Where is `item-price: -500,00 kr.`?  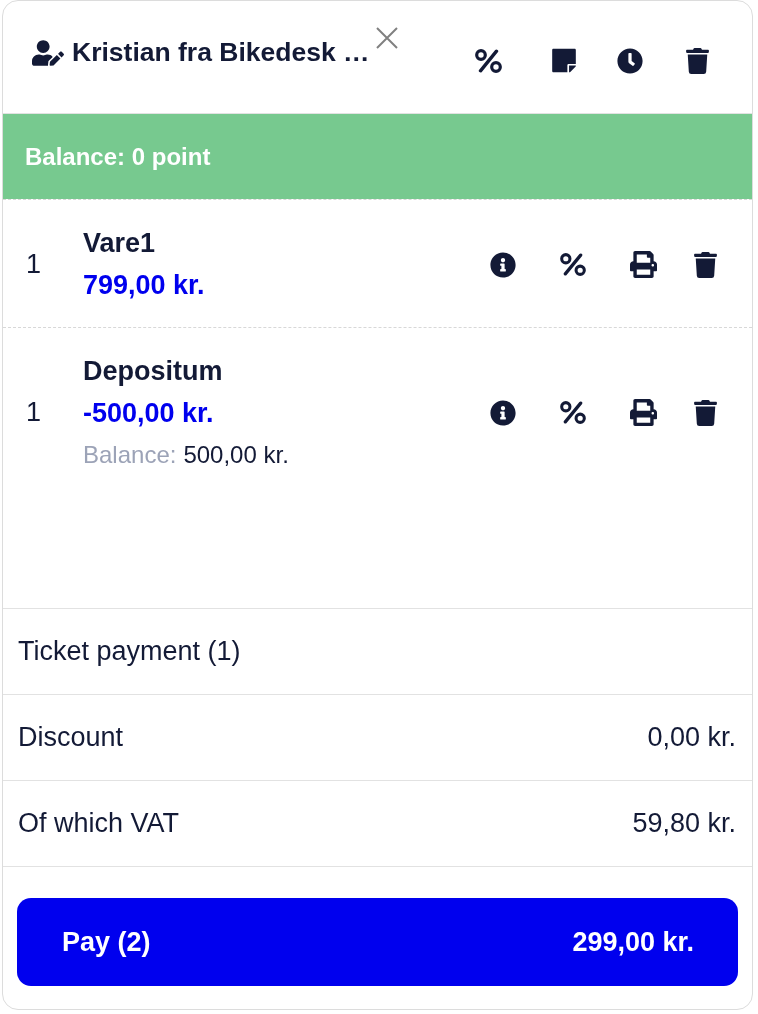 item-price: -500,00 kr. is located at coordinates (149, 413).